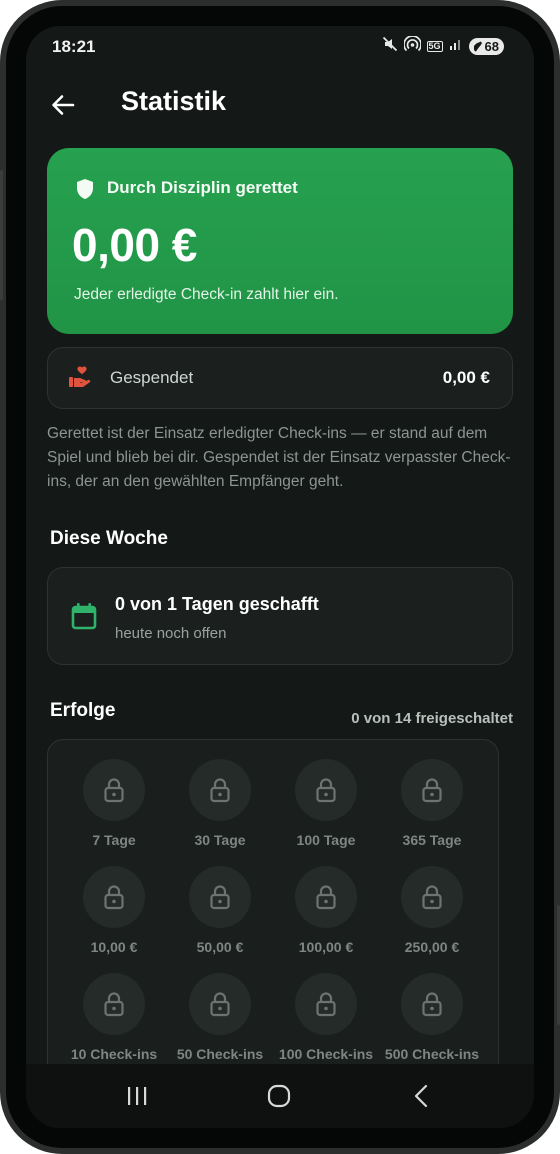 This screenshot has height=1154, width=560. What do you see at coordinates (280, 106) in the screenshot?
I see `app-header: Statistik` at bounding box center [280, 106].